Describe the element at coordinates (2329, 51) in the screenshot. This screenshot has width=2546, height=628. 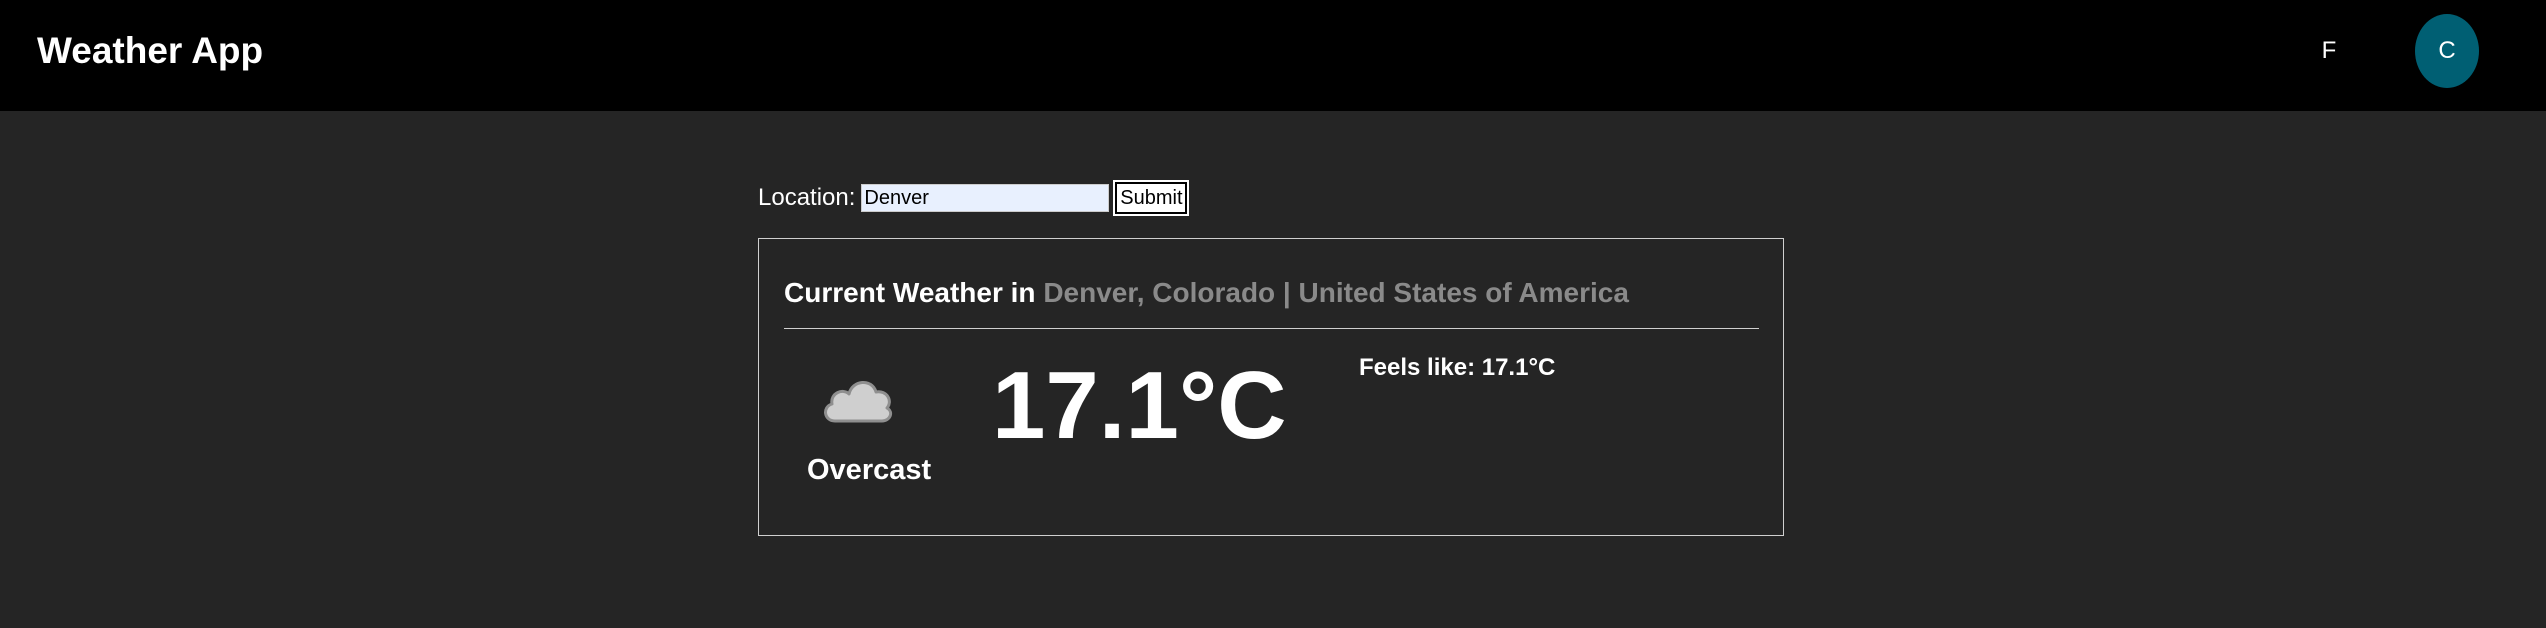
I see `fahrenheit-toggle: F` at that location.